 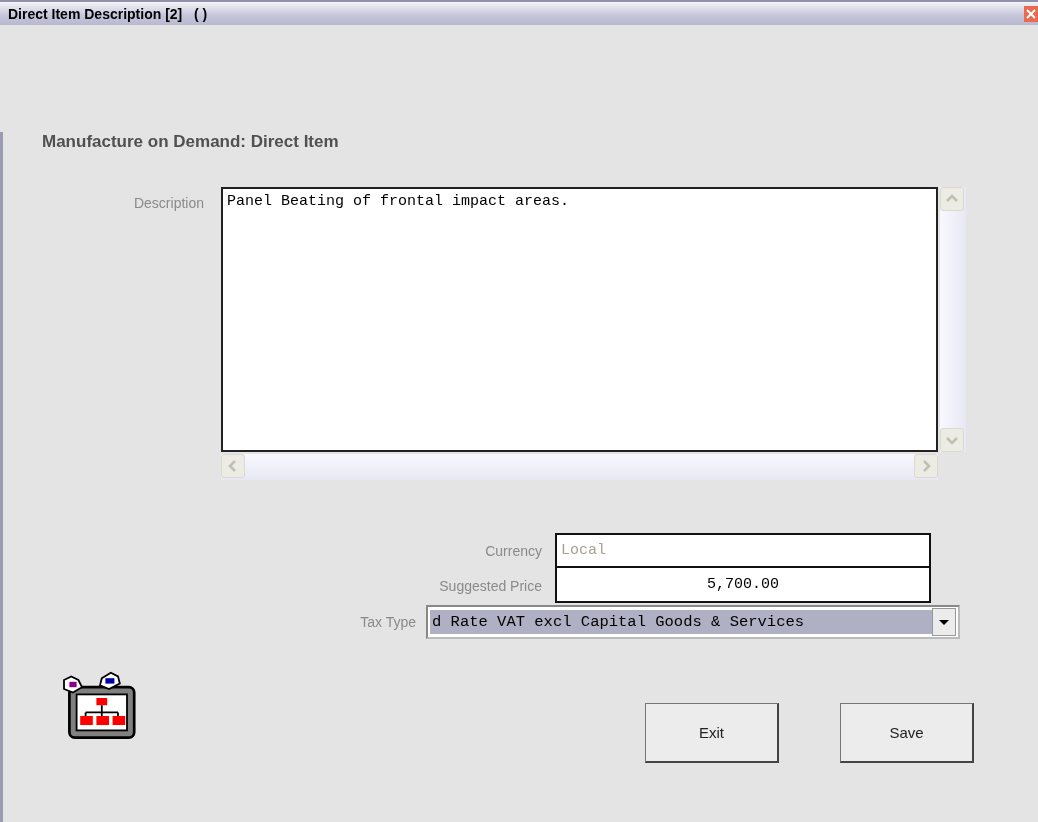 What do you see at coordinates (953, 319) in the screenshot?
I see `vertical-scrollbar` at bounding box center [953, 319].